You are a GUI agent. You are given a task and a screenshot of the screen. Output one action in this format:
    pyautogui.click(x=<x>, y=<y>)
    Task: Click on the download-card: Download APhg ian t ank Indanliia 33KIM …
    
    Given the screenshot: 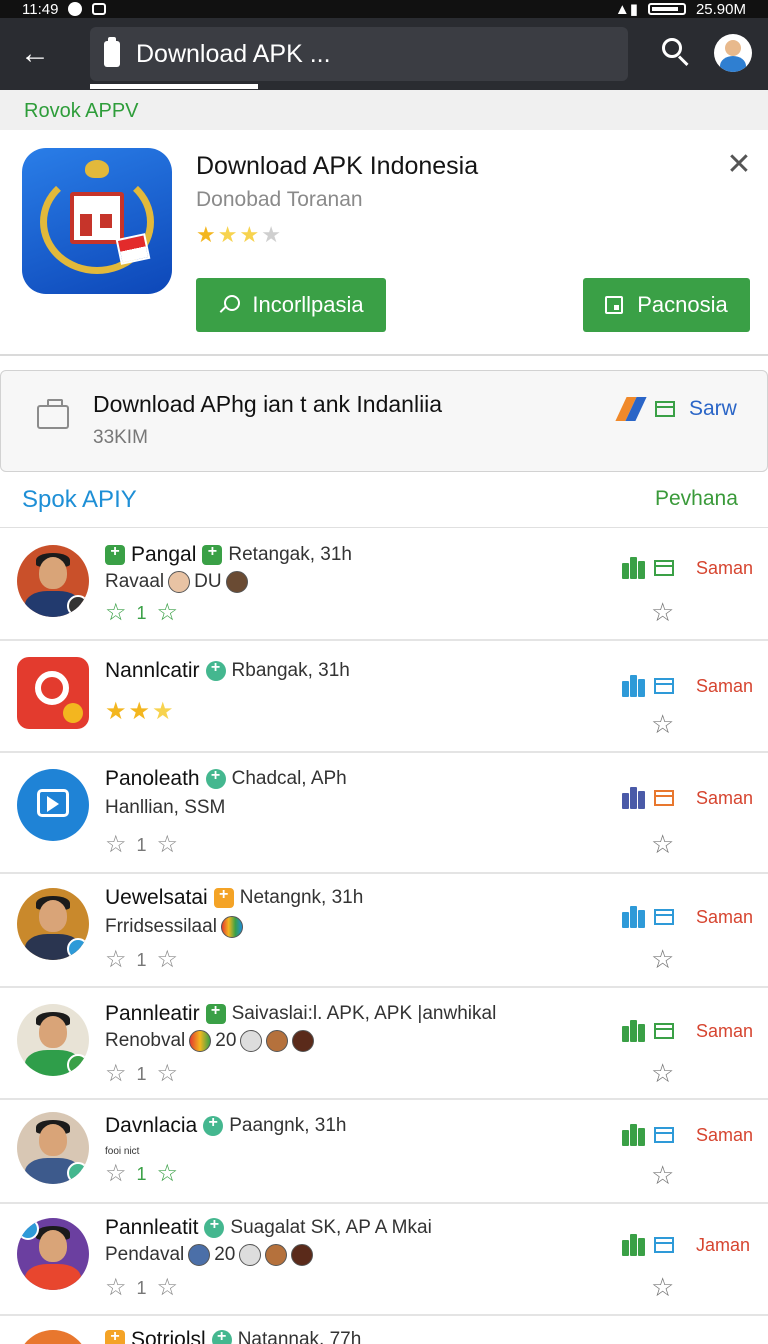 What is the action you would take?
    pyautogui.click(x=384, y=421)
    